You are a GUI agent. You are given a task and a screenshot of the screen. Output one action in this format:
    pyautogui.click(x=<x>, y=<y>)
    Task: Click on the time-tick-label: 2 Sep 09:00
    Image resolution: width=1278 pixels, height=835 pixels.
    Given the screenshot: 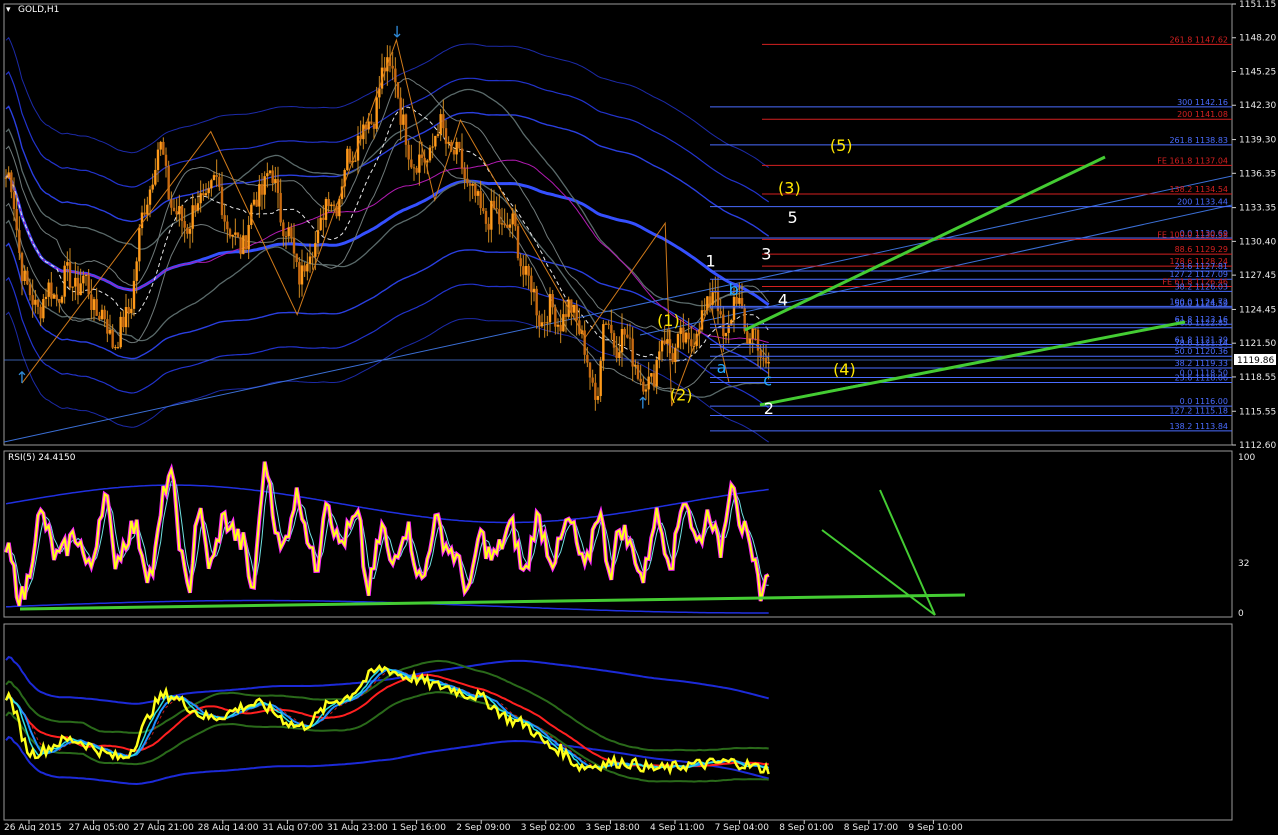 What is the action you would take?
    pyautogui.click(x=483, y=827)
    